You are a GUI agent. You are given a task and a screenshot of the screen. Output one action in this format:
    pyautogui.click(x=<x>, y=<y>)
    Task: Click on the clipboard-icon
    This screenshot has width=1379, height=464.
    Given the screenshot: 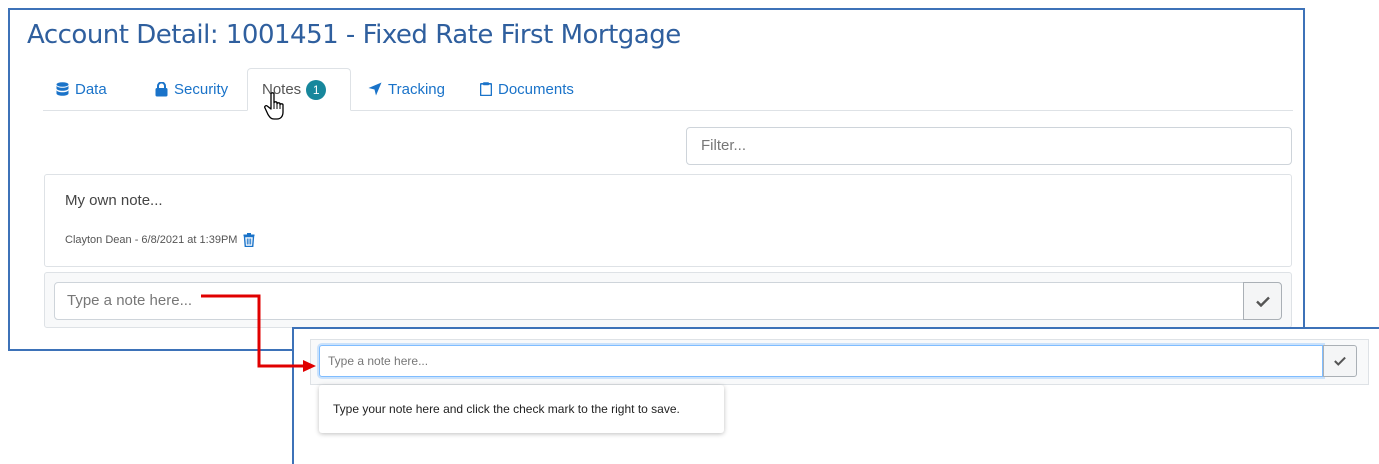 What is the action you would take?
    pyautogui.click(x=486, y=89)
    